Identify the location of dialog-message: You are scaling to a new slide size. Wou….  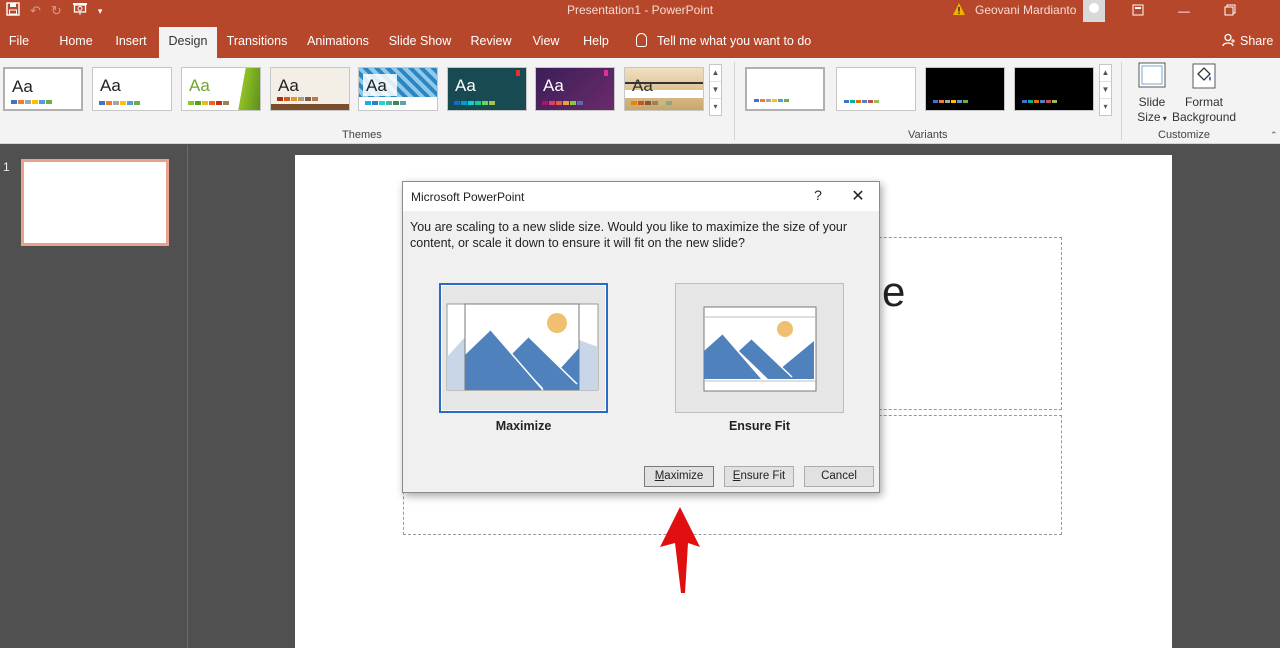
(629, 235).